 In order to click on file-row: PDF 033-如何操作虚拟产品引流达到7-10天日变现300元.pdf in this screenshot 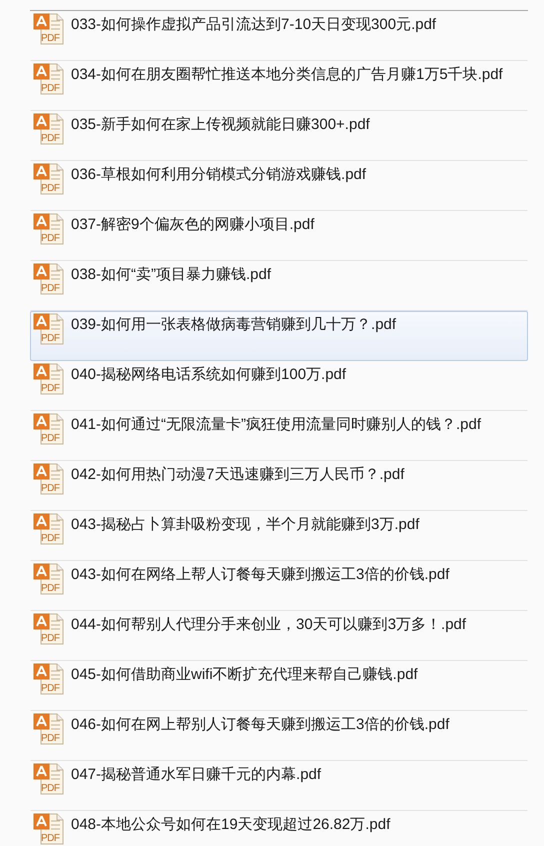, I will do `click(279, 36)`.